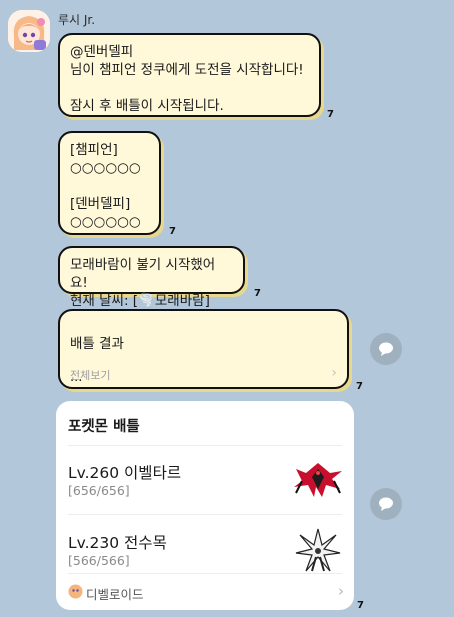 The image size is (454, 617). I want to click on message-bubble: 모래바람이 불기 시작했어요! 현재 날씨: [🌪️모래바람], so click(151, 277).